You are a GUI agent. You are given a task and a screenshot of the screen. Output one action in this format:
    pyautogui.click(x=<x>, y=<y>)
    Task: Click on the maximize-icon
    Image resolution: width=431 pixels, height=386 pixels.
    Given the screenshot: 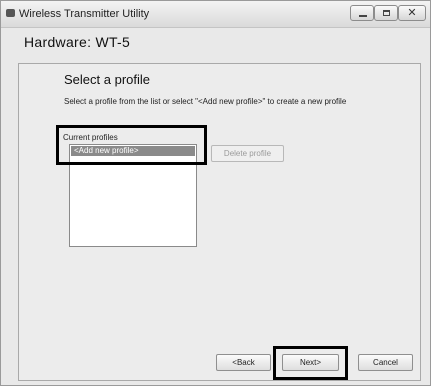 What is the action you would take?
    pyautogui.click(x=386, y=13)
    